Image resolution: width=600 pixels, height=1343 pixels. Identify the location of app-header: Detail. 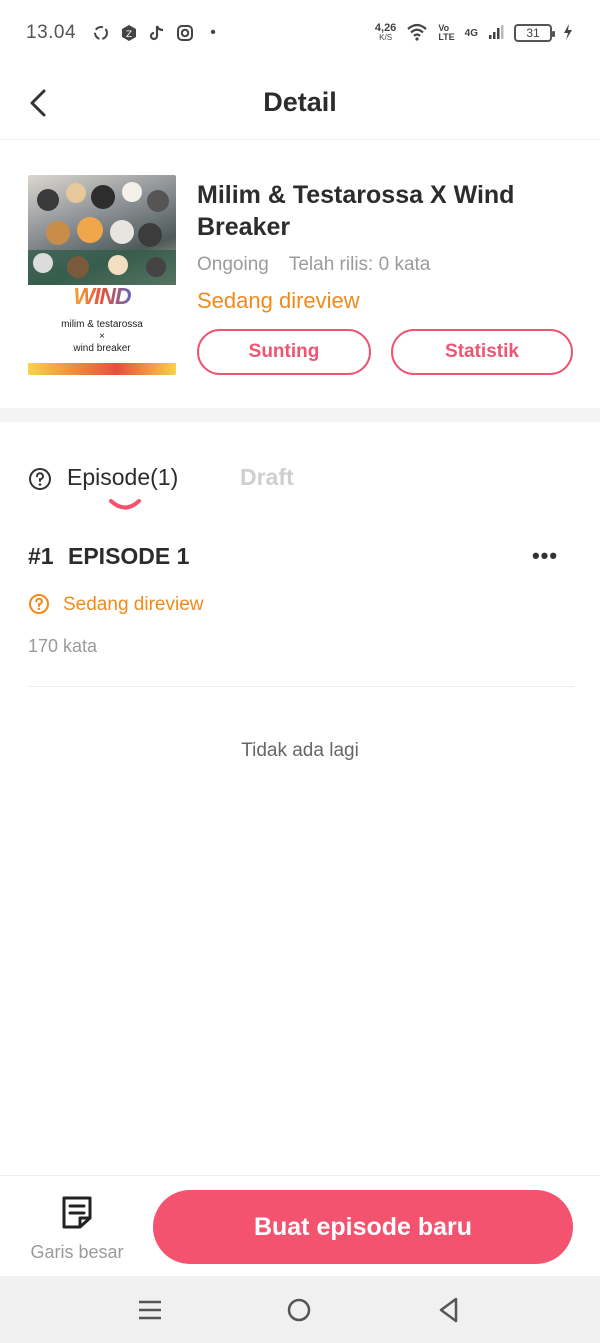
(300, 103).